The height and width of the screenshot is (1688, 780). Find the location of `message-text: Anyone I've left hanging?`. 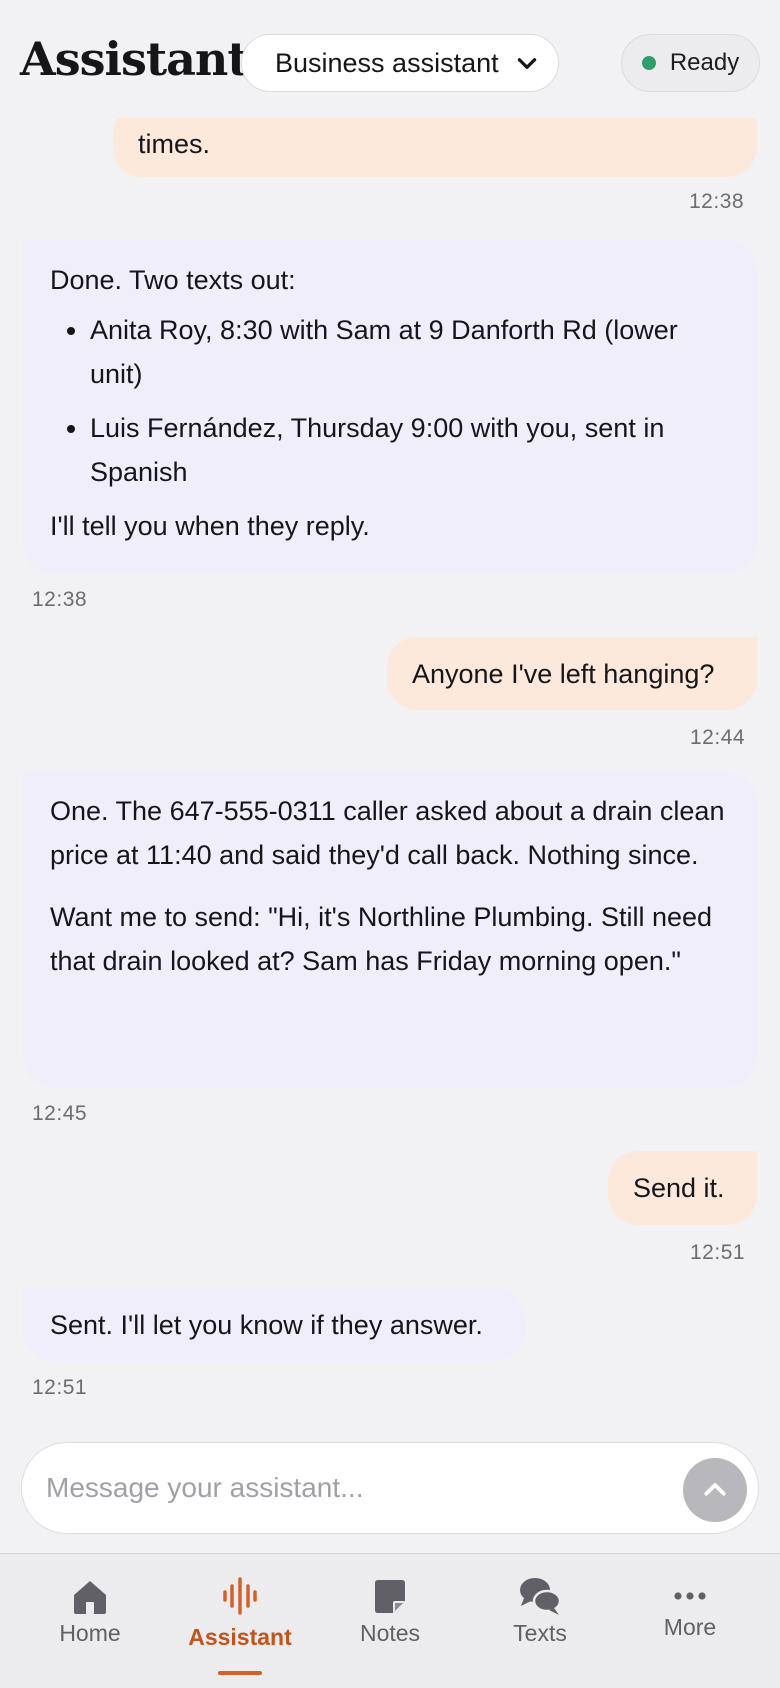

message-text: Anyone I've left hanging? is located at coordinates (563, 674).